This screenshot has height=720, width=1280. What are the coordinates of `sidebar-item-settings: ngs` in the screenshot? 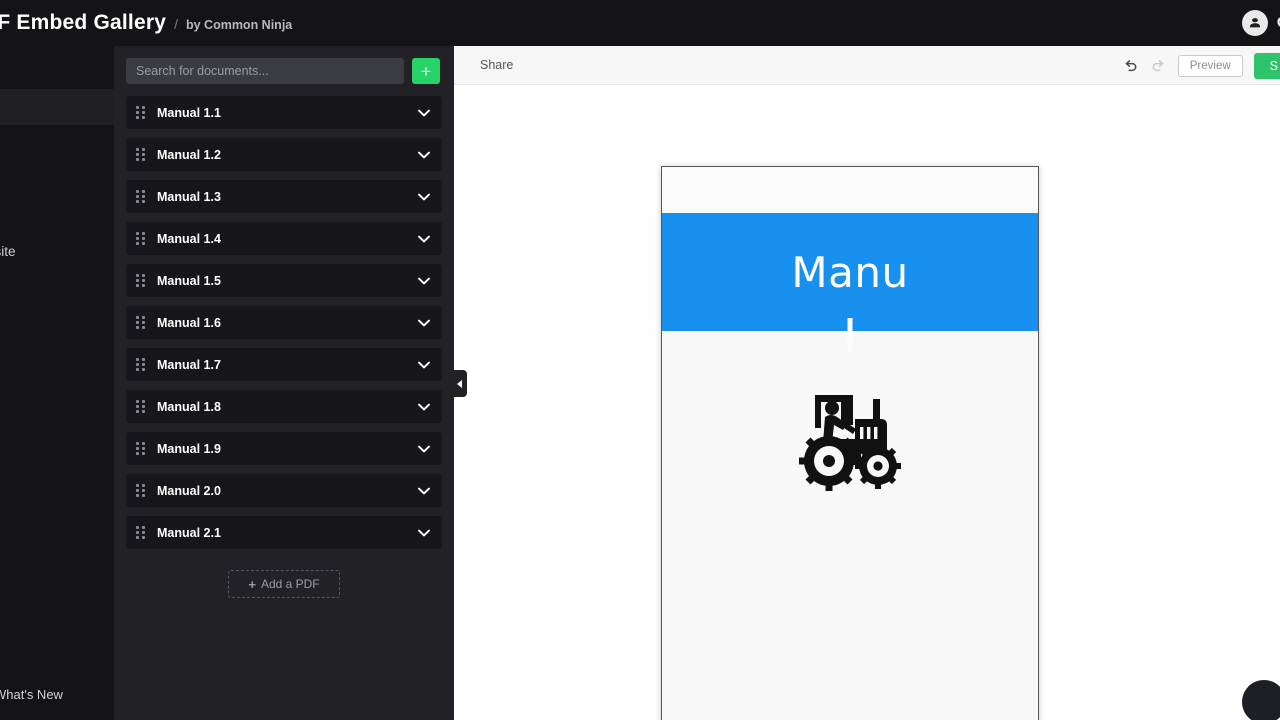 It's located at (57, 179).